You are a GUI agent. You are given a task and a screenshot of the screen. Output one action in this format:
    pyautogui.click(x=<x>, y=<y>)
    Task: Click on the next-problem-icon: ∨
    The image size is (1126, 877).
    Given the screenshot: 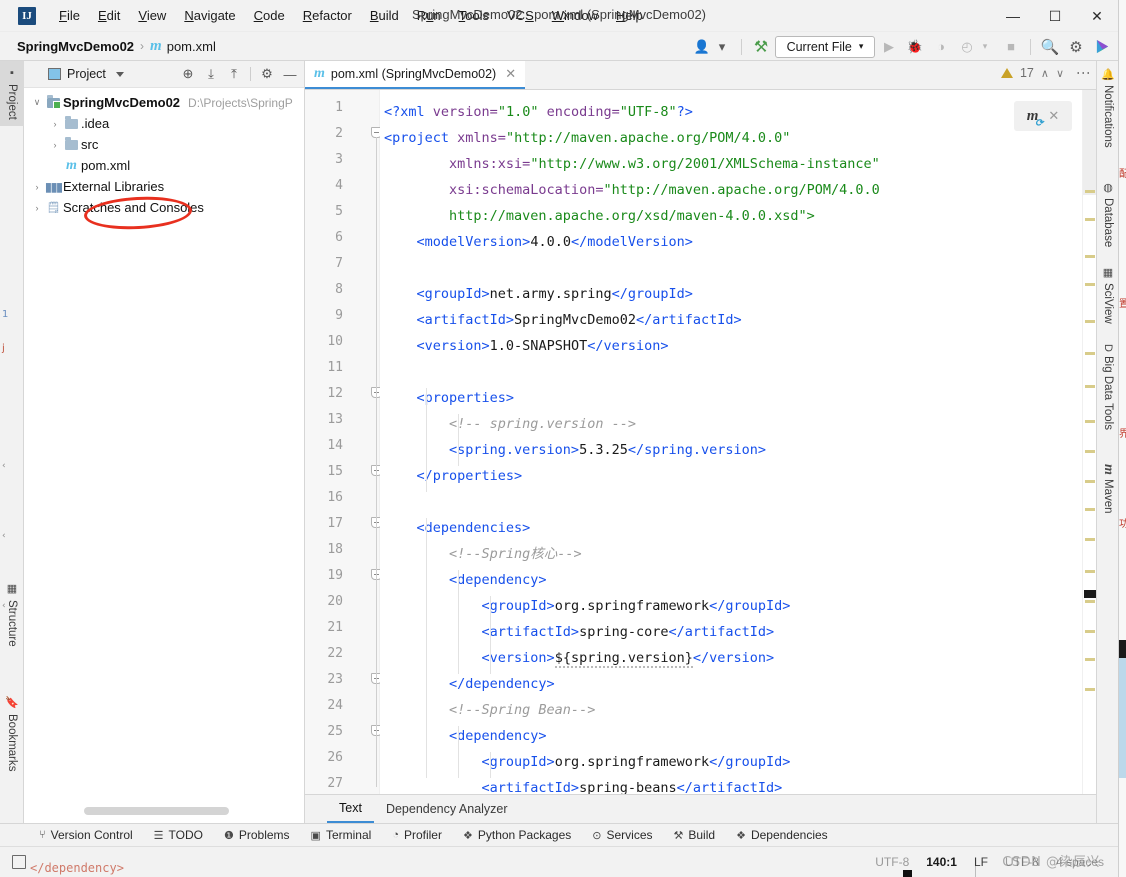 What is the action you would take?
    pyautogui.click(x=1060, y=73)
    